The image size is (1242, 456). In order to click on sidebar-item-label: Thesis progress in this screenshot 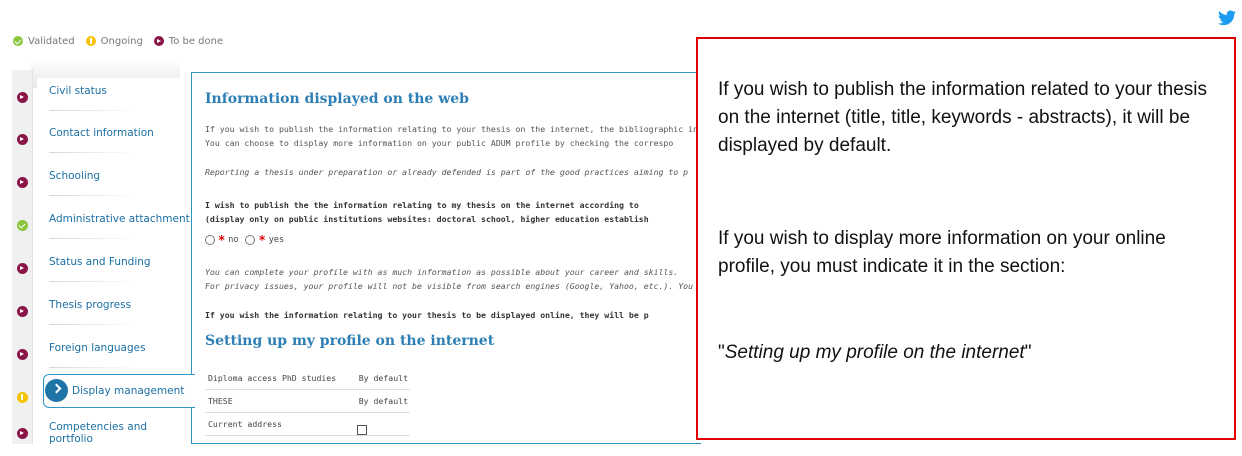, I will do `click(90, 305)`.